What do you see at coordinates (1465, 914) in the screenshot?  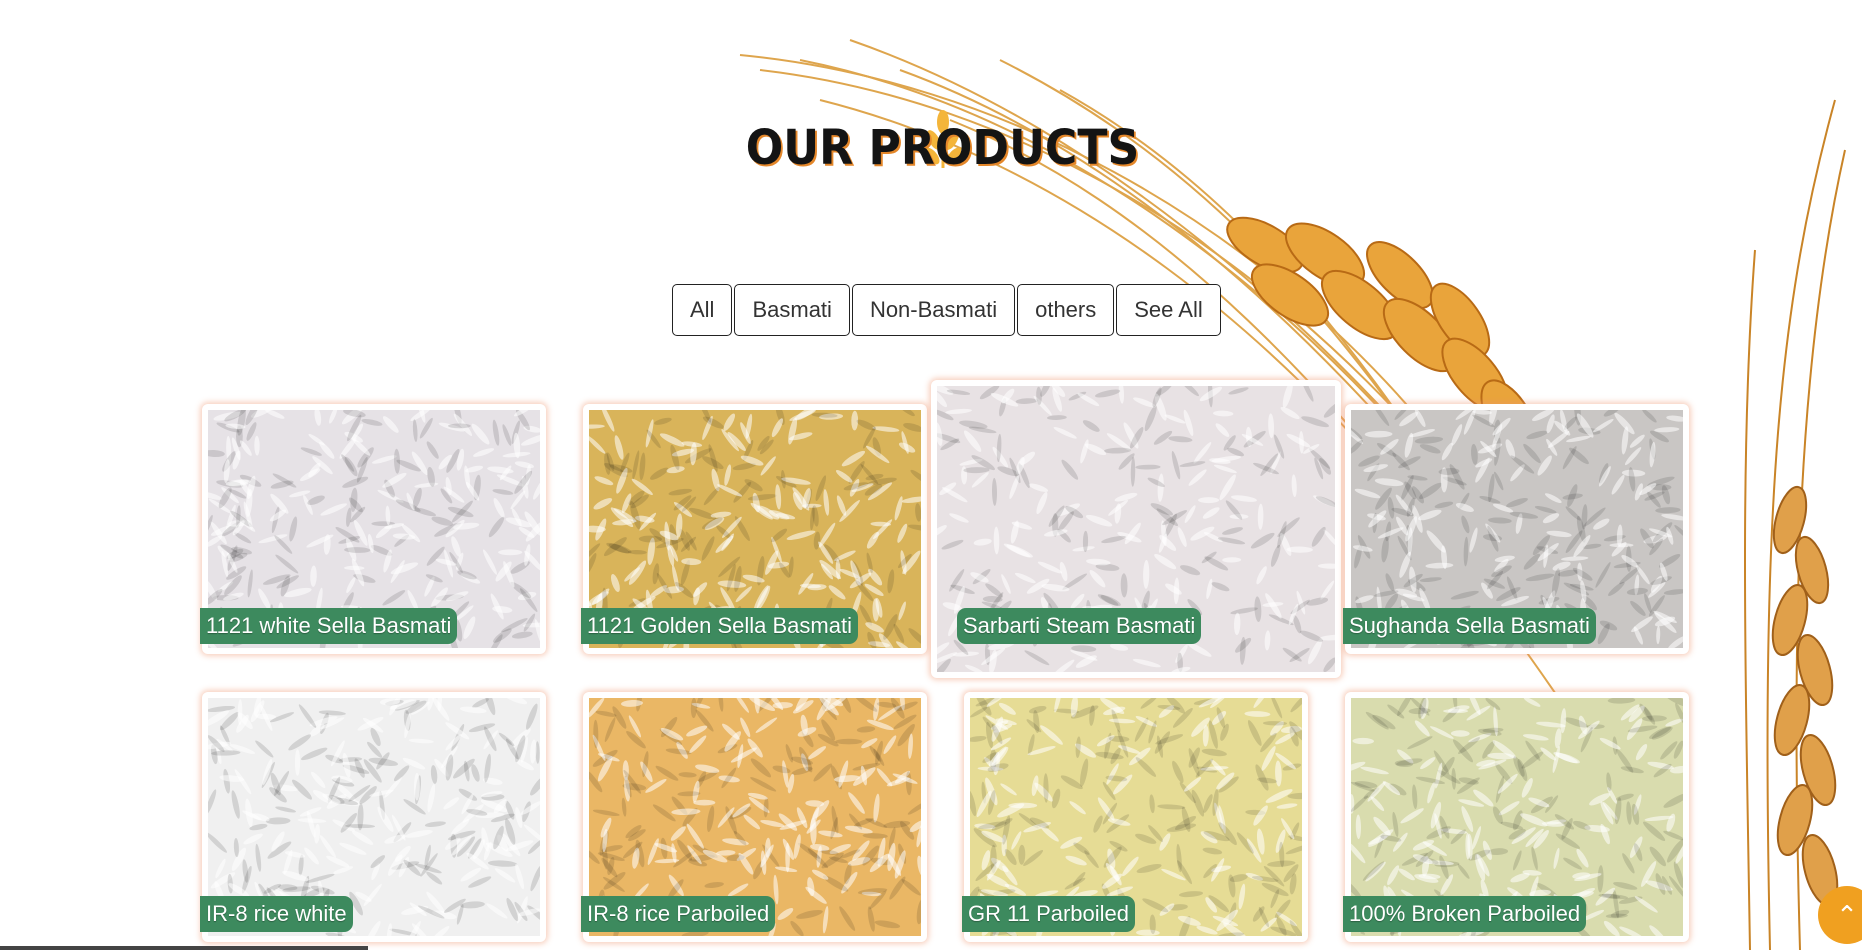 I see `product-name: 100% Broken Parboiled` at bounding box center [1465, 914].